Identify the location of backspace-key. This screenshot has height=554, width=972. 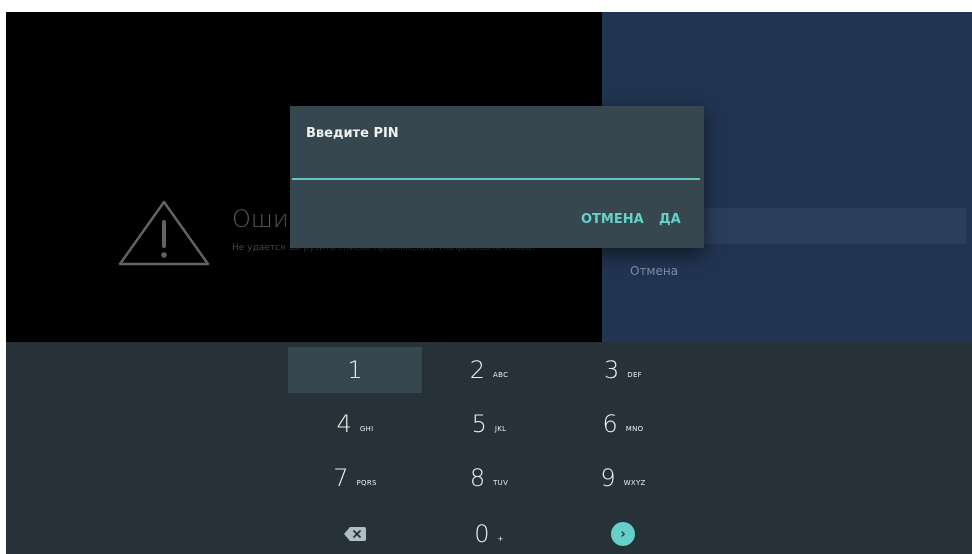
(355, 532).